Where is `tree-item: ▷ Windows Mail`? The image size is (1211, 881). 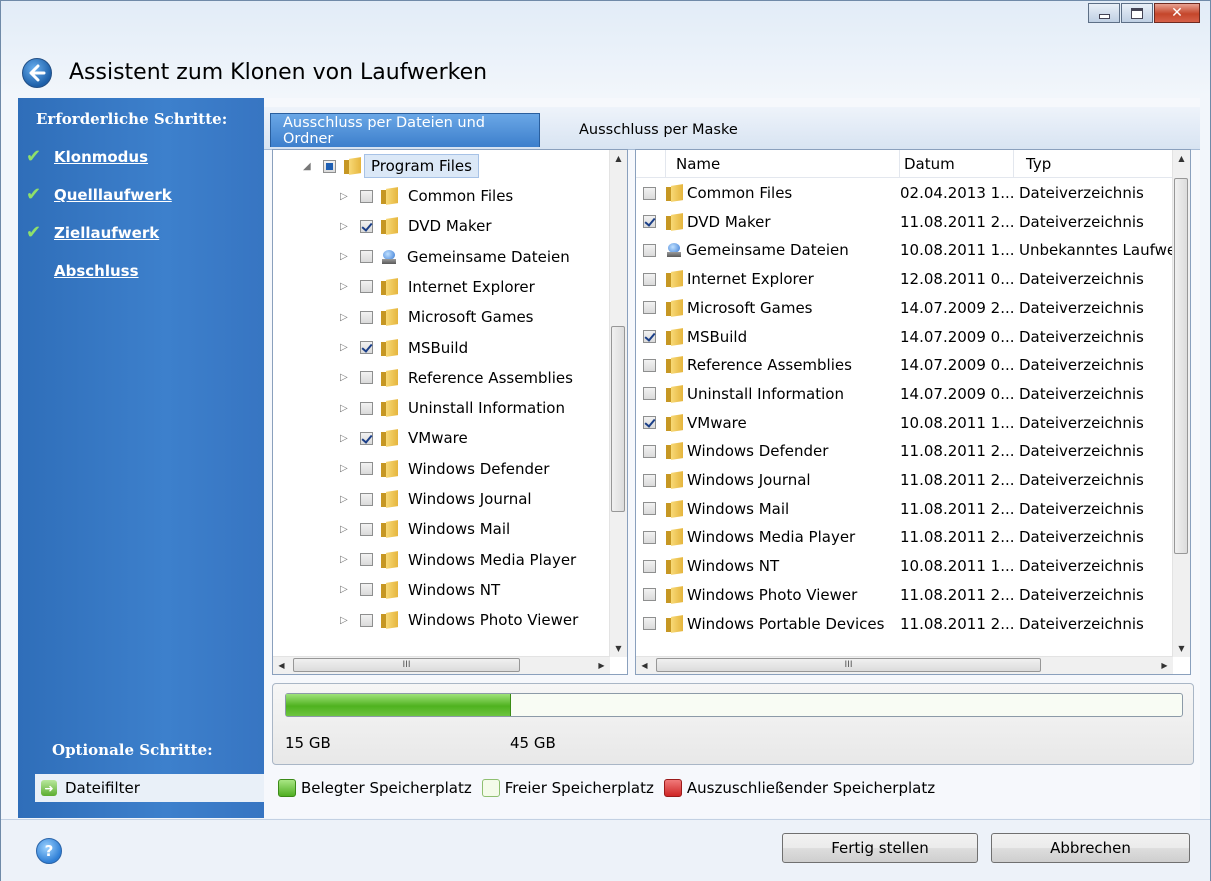 tree-item: ▷ Windows Mail is located at coordinates (425, 529).